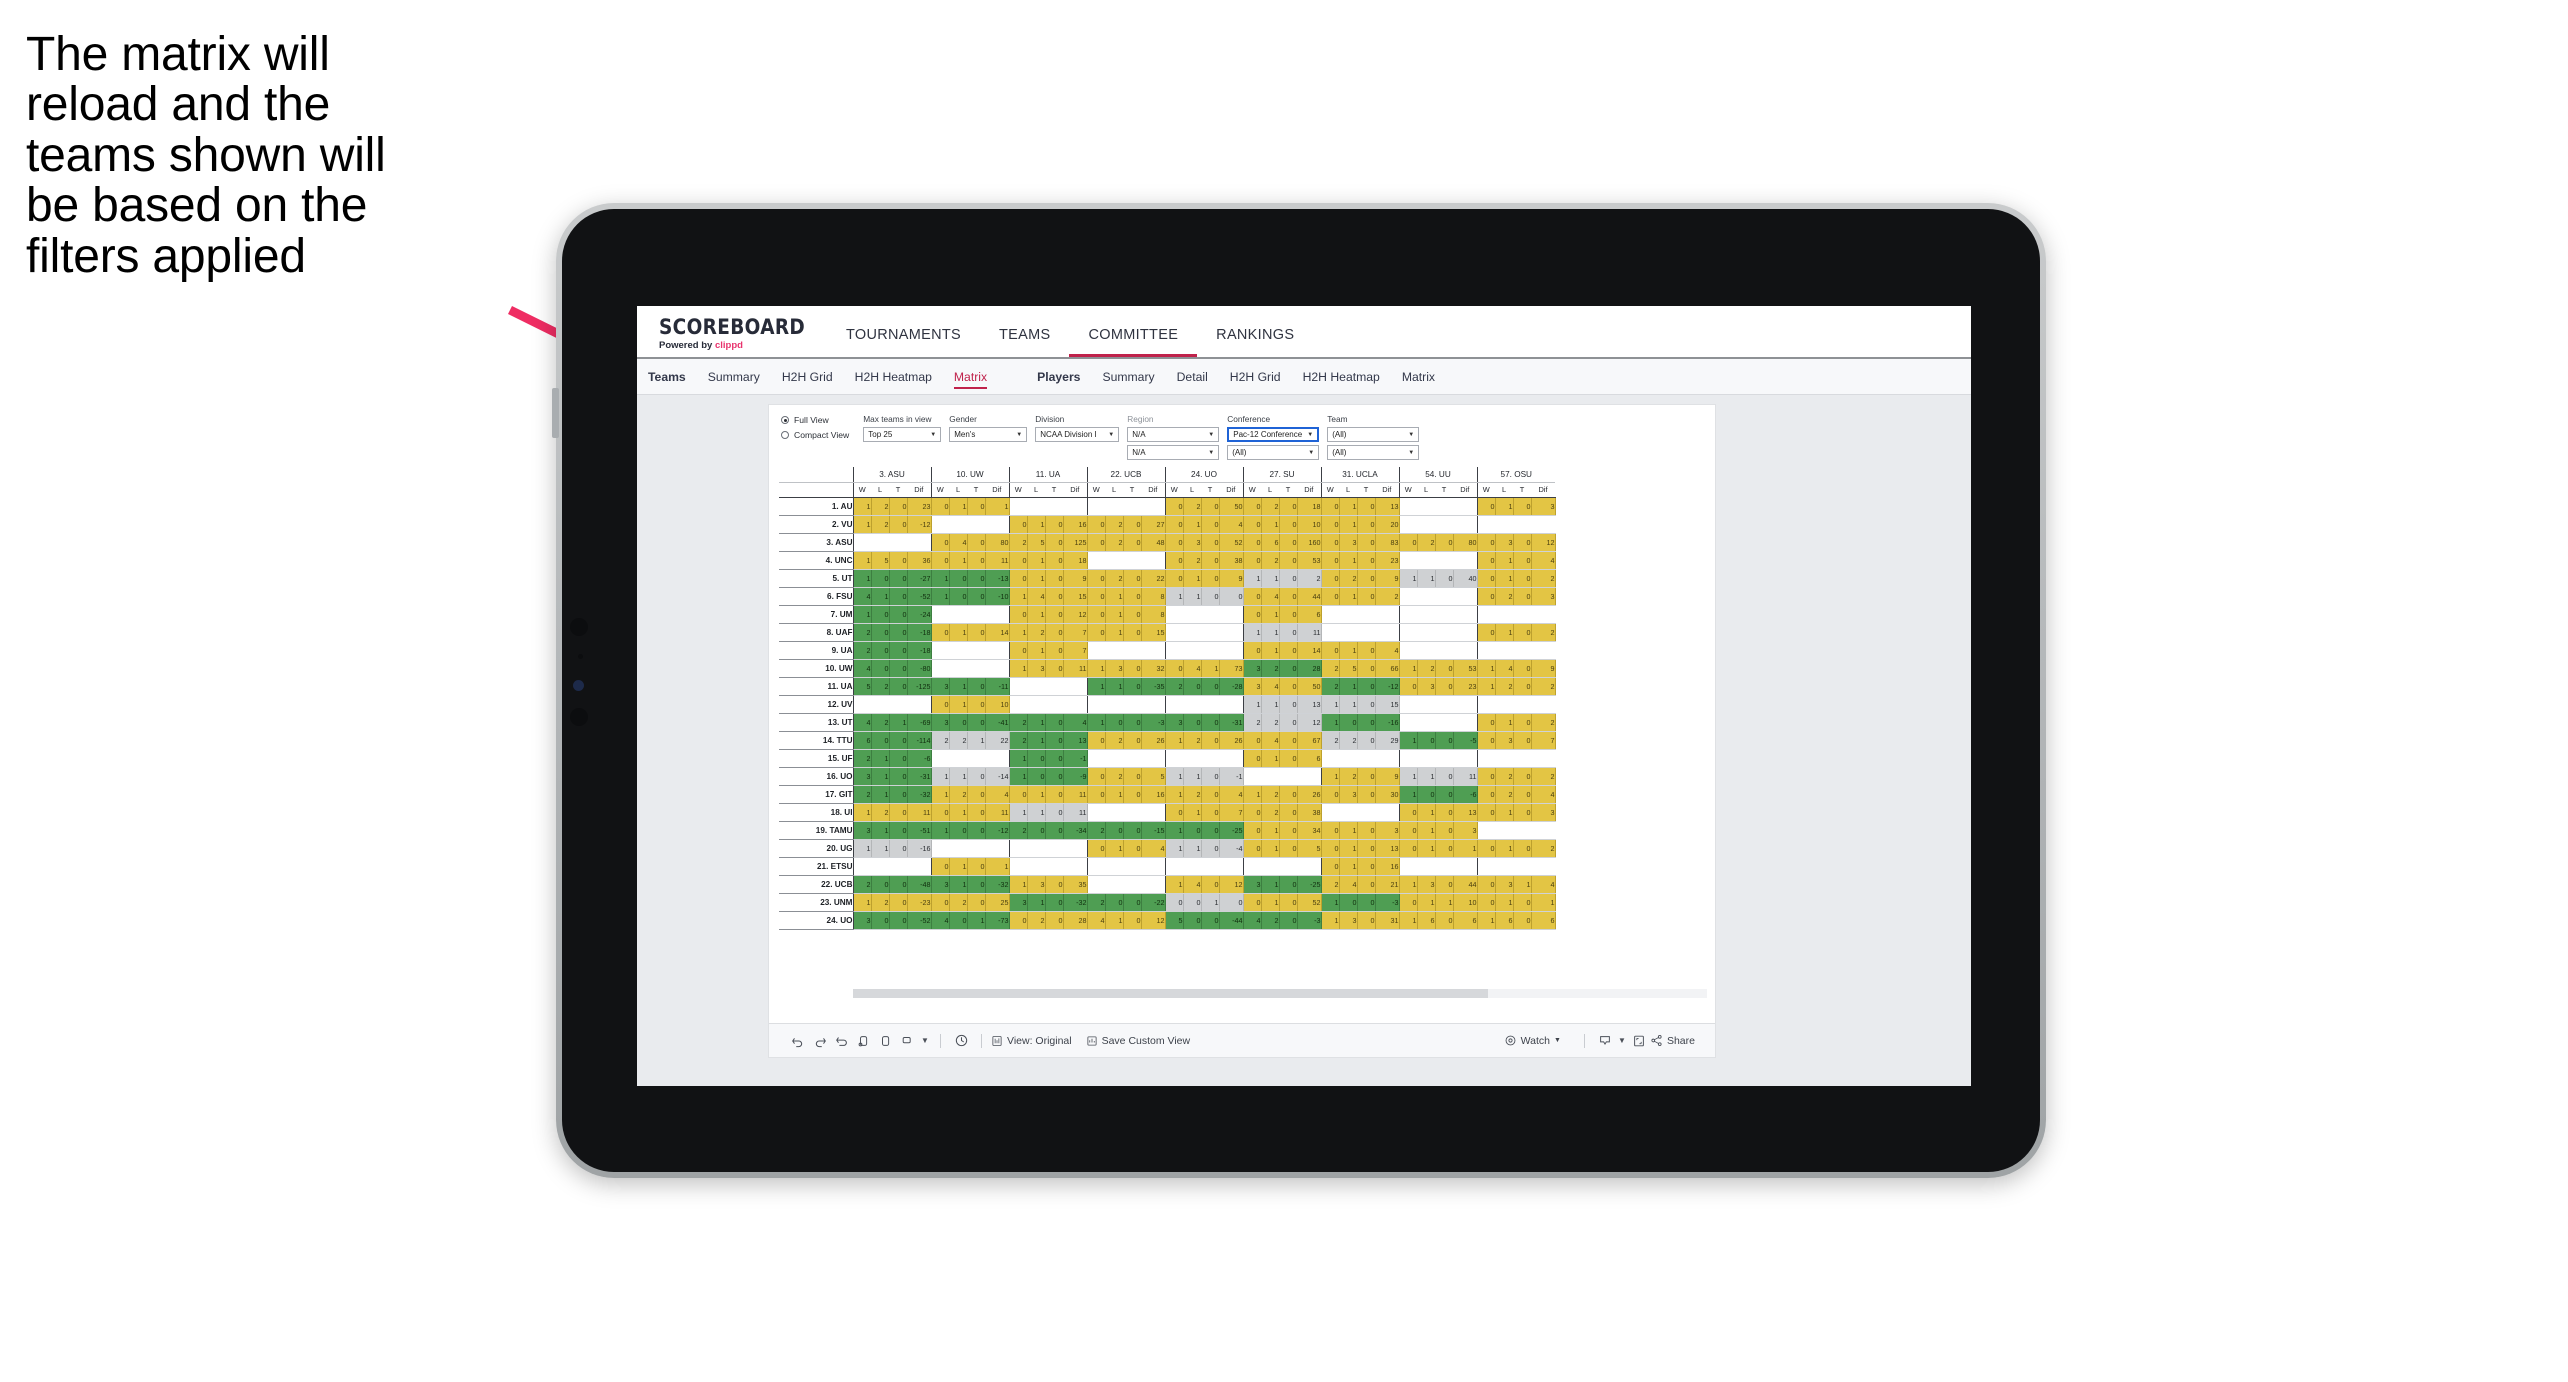 The height and width of the screenshot is (1382, 2568). Describe the element at coordinates (1231, 668) in the screenshot. I see `matrix-cell: 73` at that location.